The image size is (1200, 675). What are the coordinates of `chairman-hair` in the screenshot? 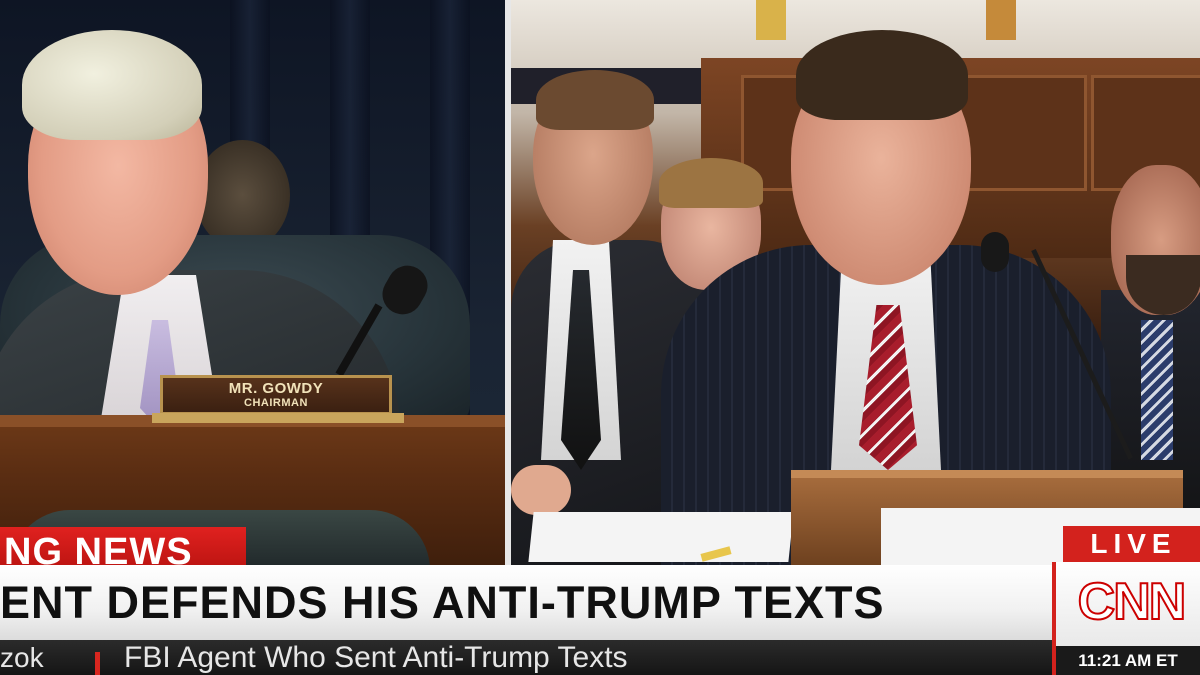 It's located at (112, 85).